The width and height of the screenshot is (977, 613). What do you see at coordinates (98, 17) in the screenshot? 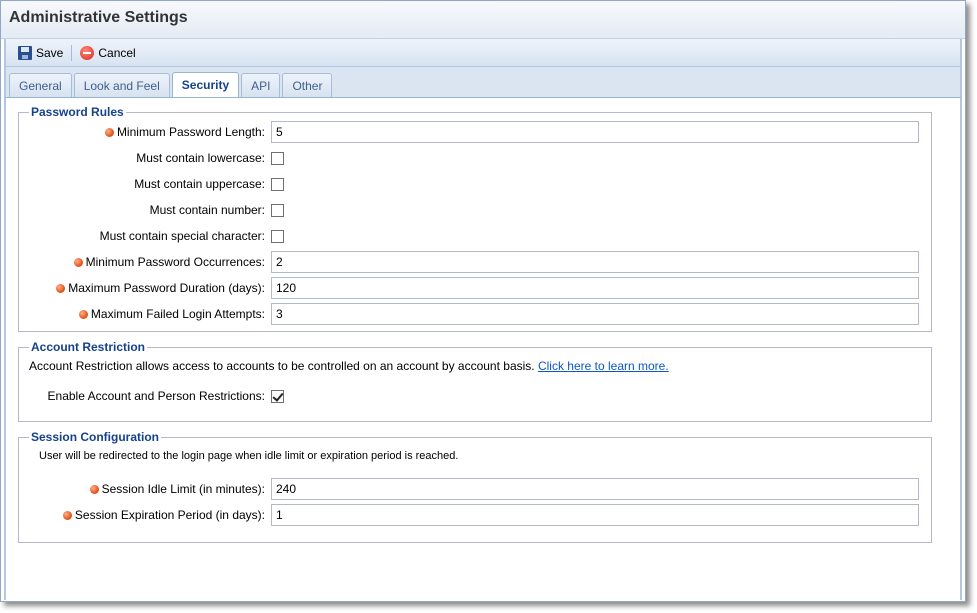
I see `window-title: Administrative Settings` at bounding box center [98, 17].